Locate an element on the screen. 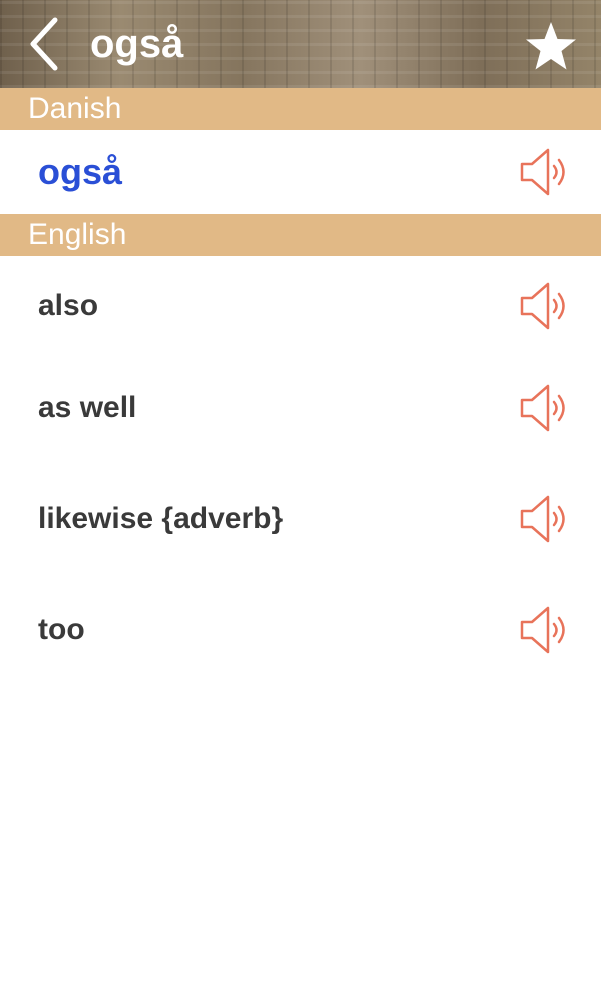 The width and height of the screenshot is (601, 1000). page-title: også is located at coordinates (137, 44).